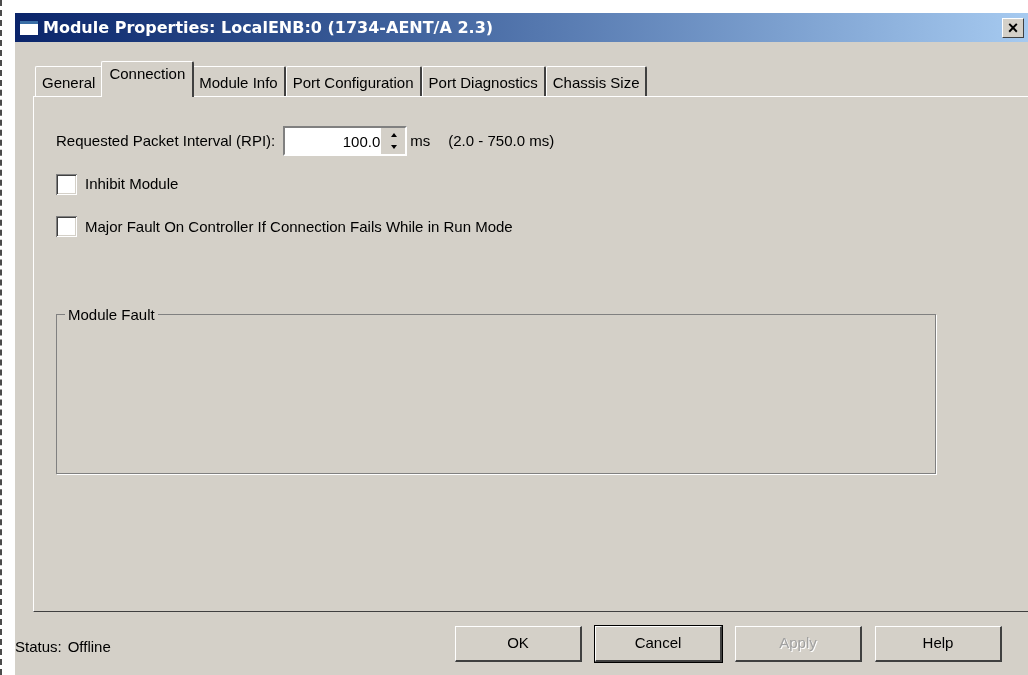 The width and height of the screenshot is (1028, 675). What do you see at coordinates (938, 643) in the screenshot?
I see `dialog-button: Help` at bounding box center [938, 643].